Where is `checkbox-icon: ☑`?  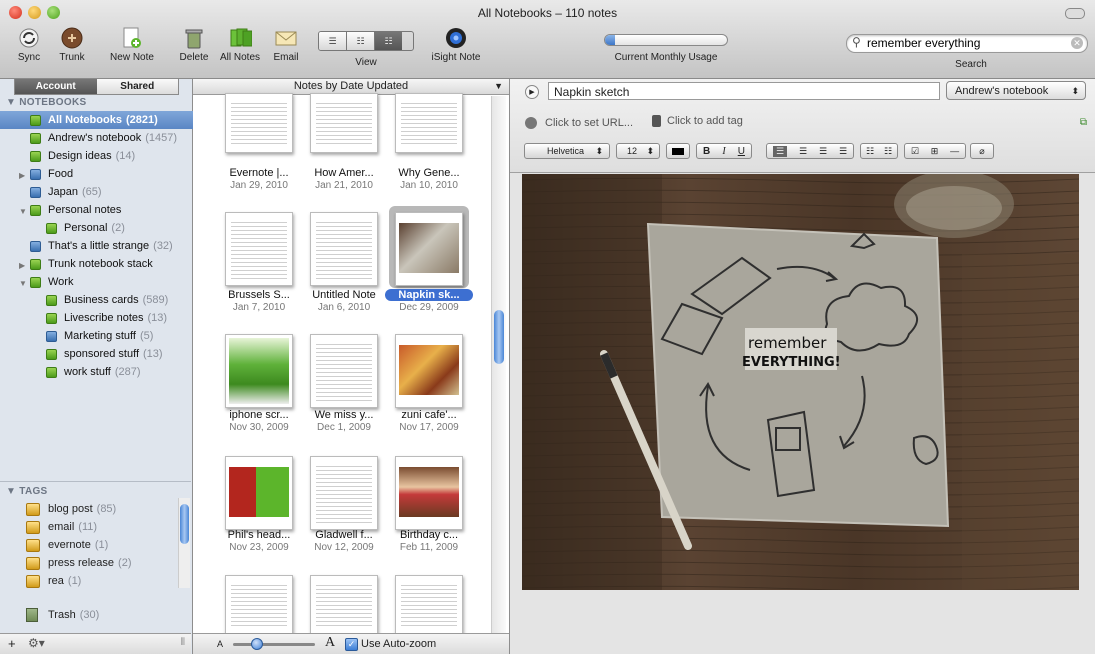
checkbox-icon: ☑ is located at coordinates (915, 151).